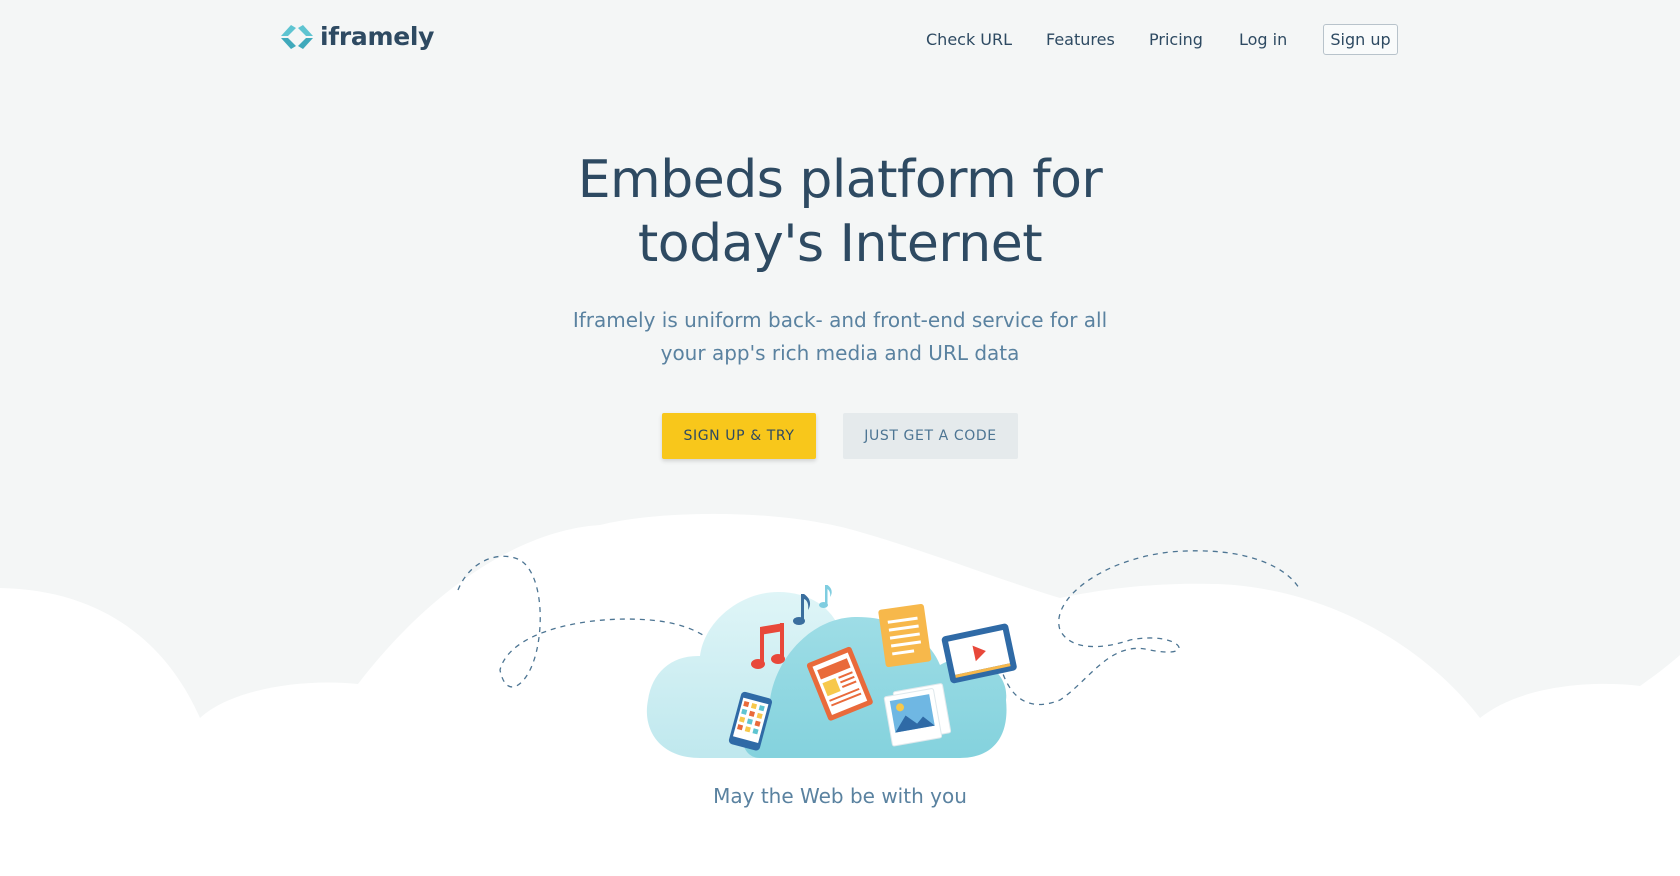  What do you see at coordinates (297, 36) in the screenshot?
I see `iframely-logo-icon` at bounding box center [297, 36].